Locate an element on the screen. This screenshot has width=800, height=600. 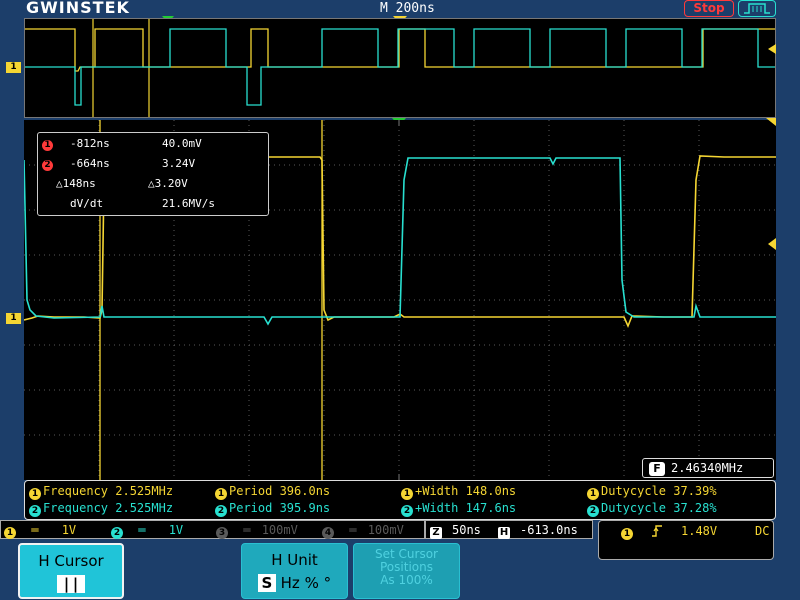
ch2-frequency: Frequency 2.525MHz is located at coordinates (108, 508).